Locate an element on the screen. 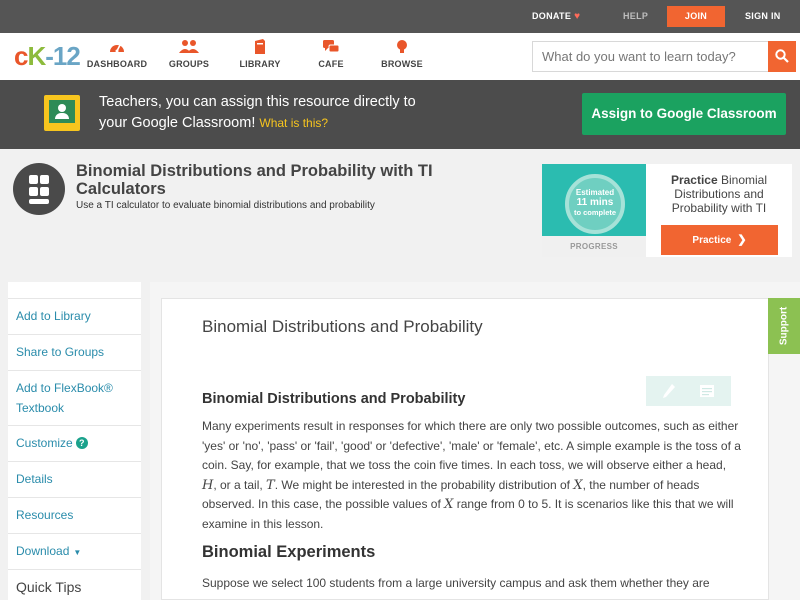 The image size is (800, 600). progress-label: PROGRESS is located at coordinates (594, 246).